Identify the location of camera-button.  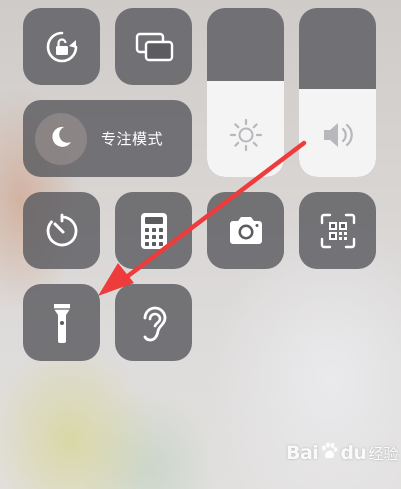
(245, 230).